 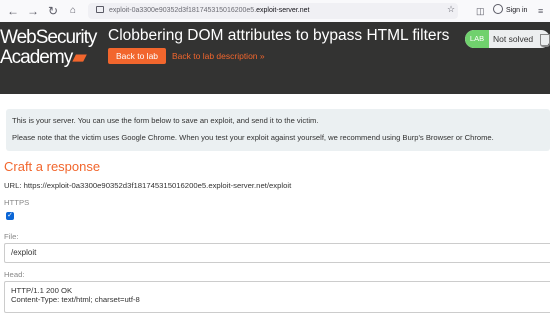 I want to click on file-input, so click(x=271, y=252).